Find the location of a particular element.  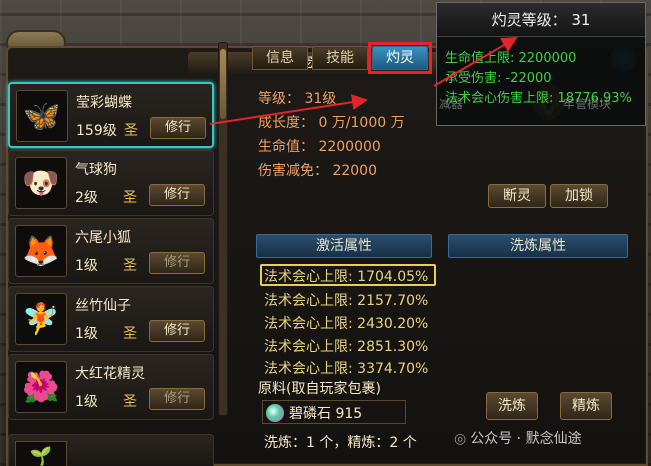

tooltip-title: 灼灵等级： 31 is located at coordinates (541, 20).